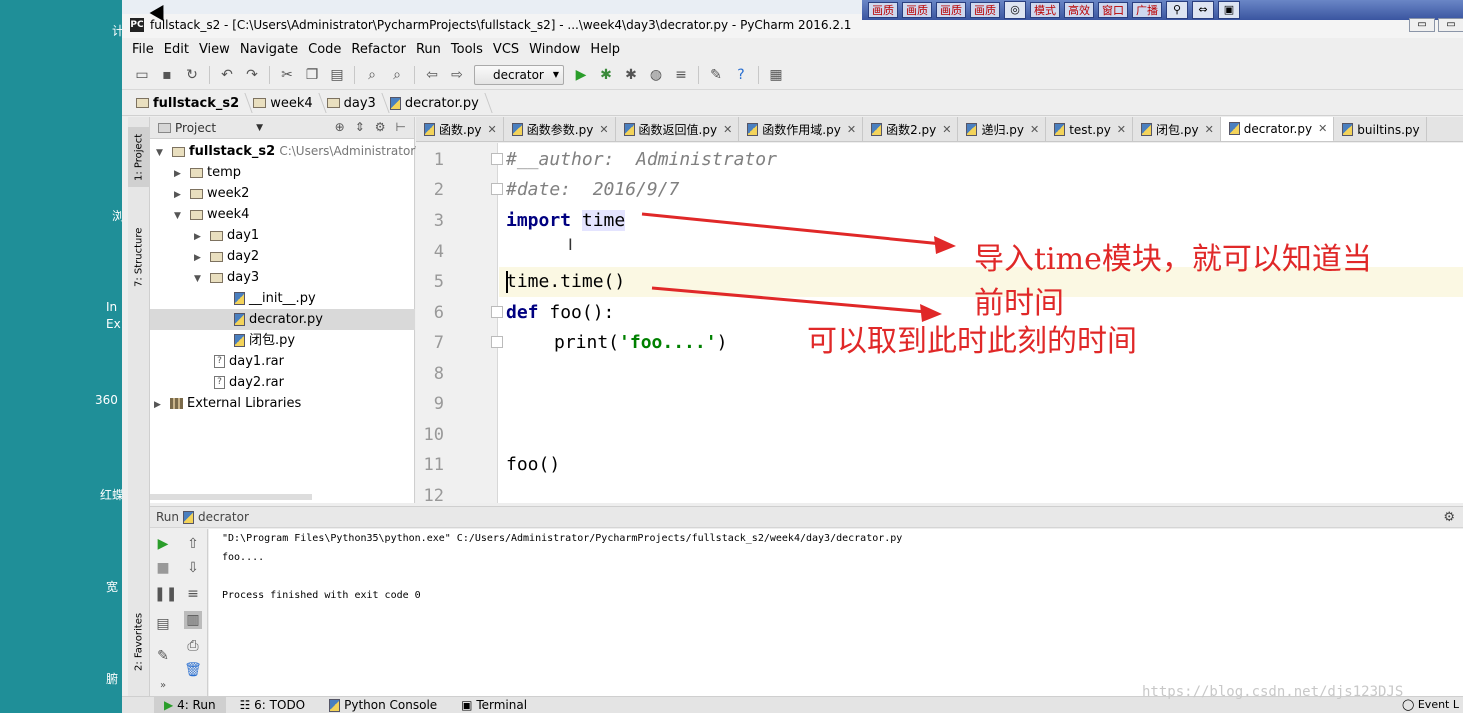 Image resolution: width=1463 pixels, height=713 pixels. Describe the element at coordinates (282, 214) in the screenshot. I see `tree-item: ▼ week4` at that location.